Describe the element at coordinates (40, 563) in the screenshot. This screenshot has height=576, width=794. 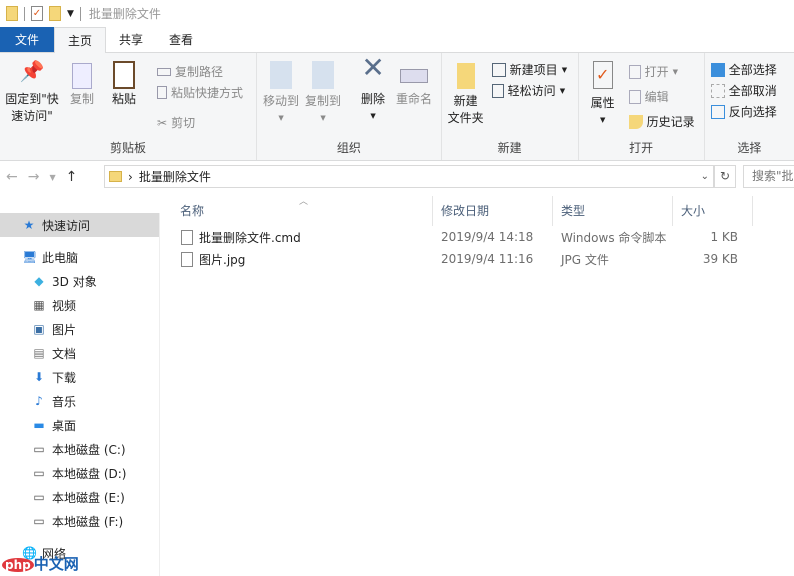
I see `watermark-logo: php 中文网` at that location.